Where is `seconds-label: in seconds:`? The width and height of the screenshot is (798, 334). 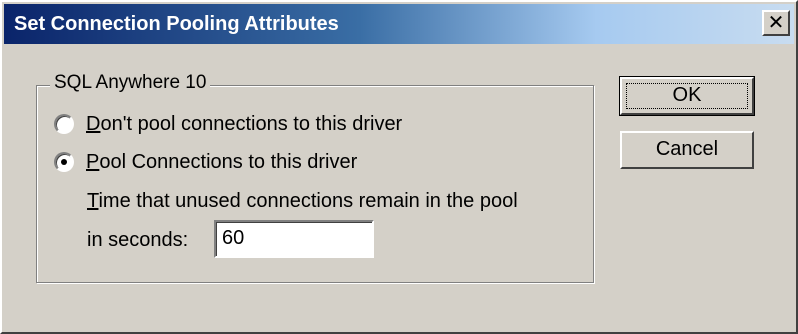 seconds-label: in seconds: is located at coordinates (138, 240).